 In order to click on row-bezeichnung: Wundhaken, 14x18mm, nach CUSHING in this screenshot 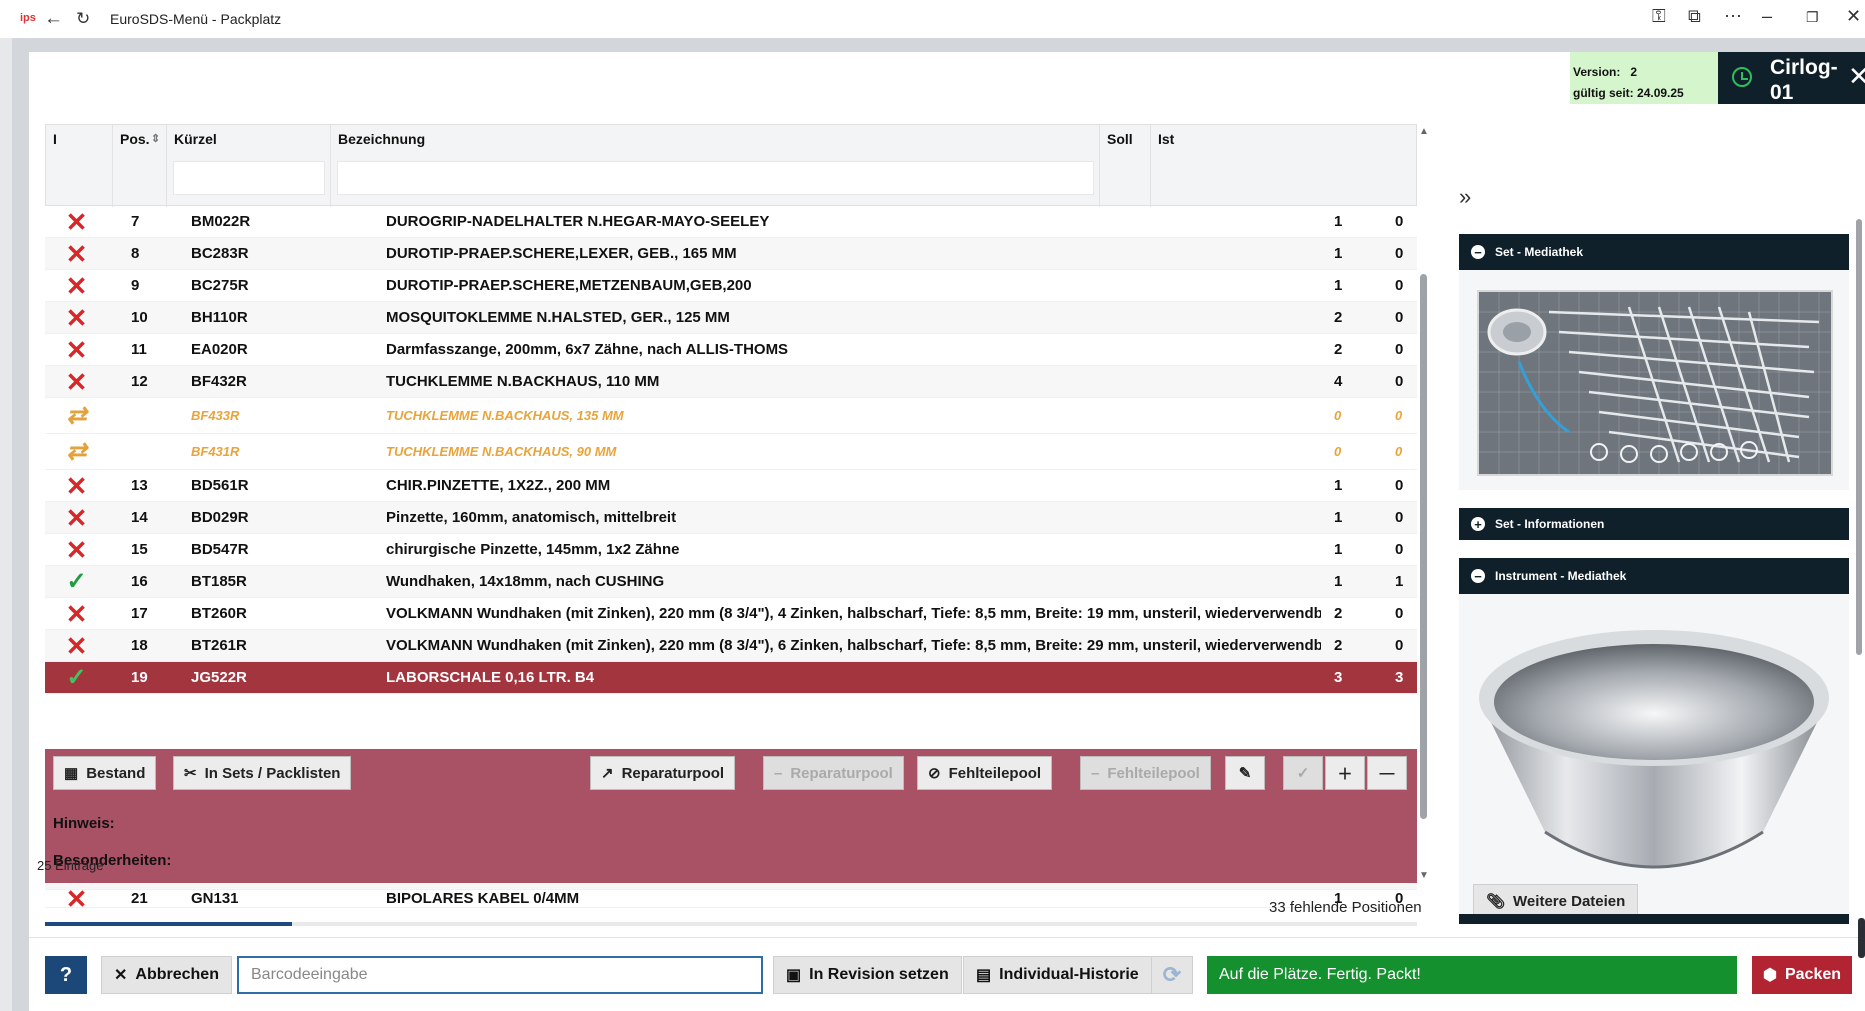, I will do `click(525, 581)`.